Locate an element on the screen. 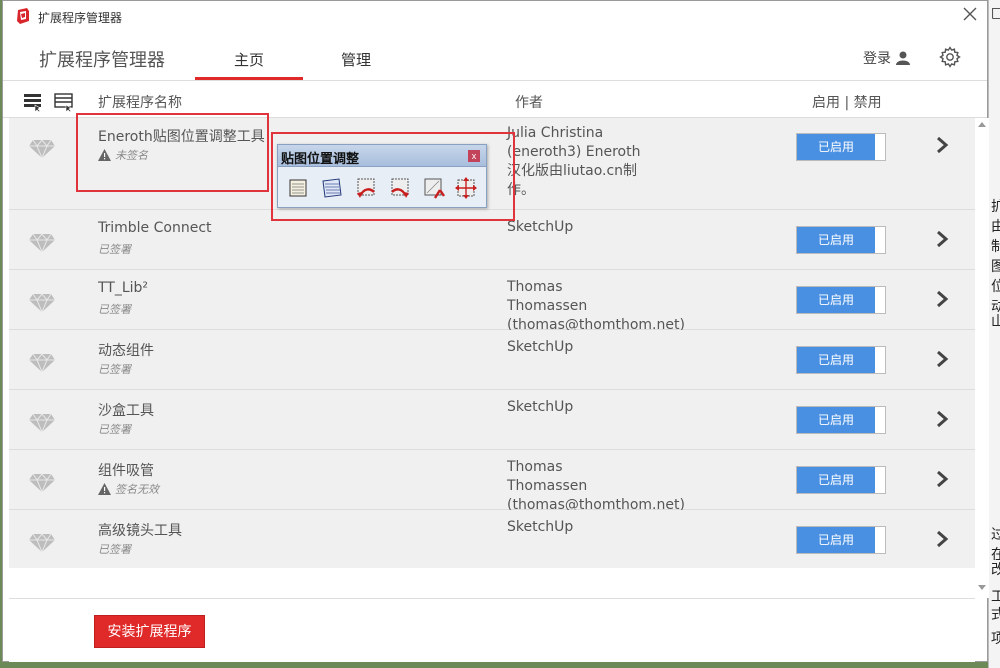 The width and height of the screenshot is (1000, 668). app-header: 扩展程序管理器 主页 管理 登录 is located at coordinates (495, 57).